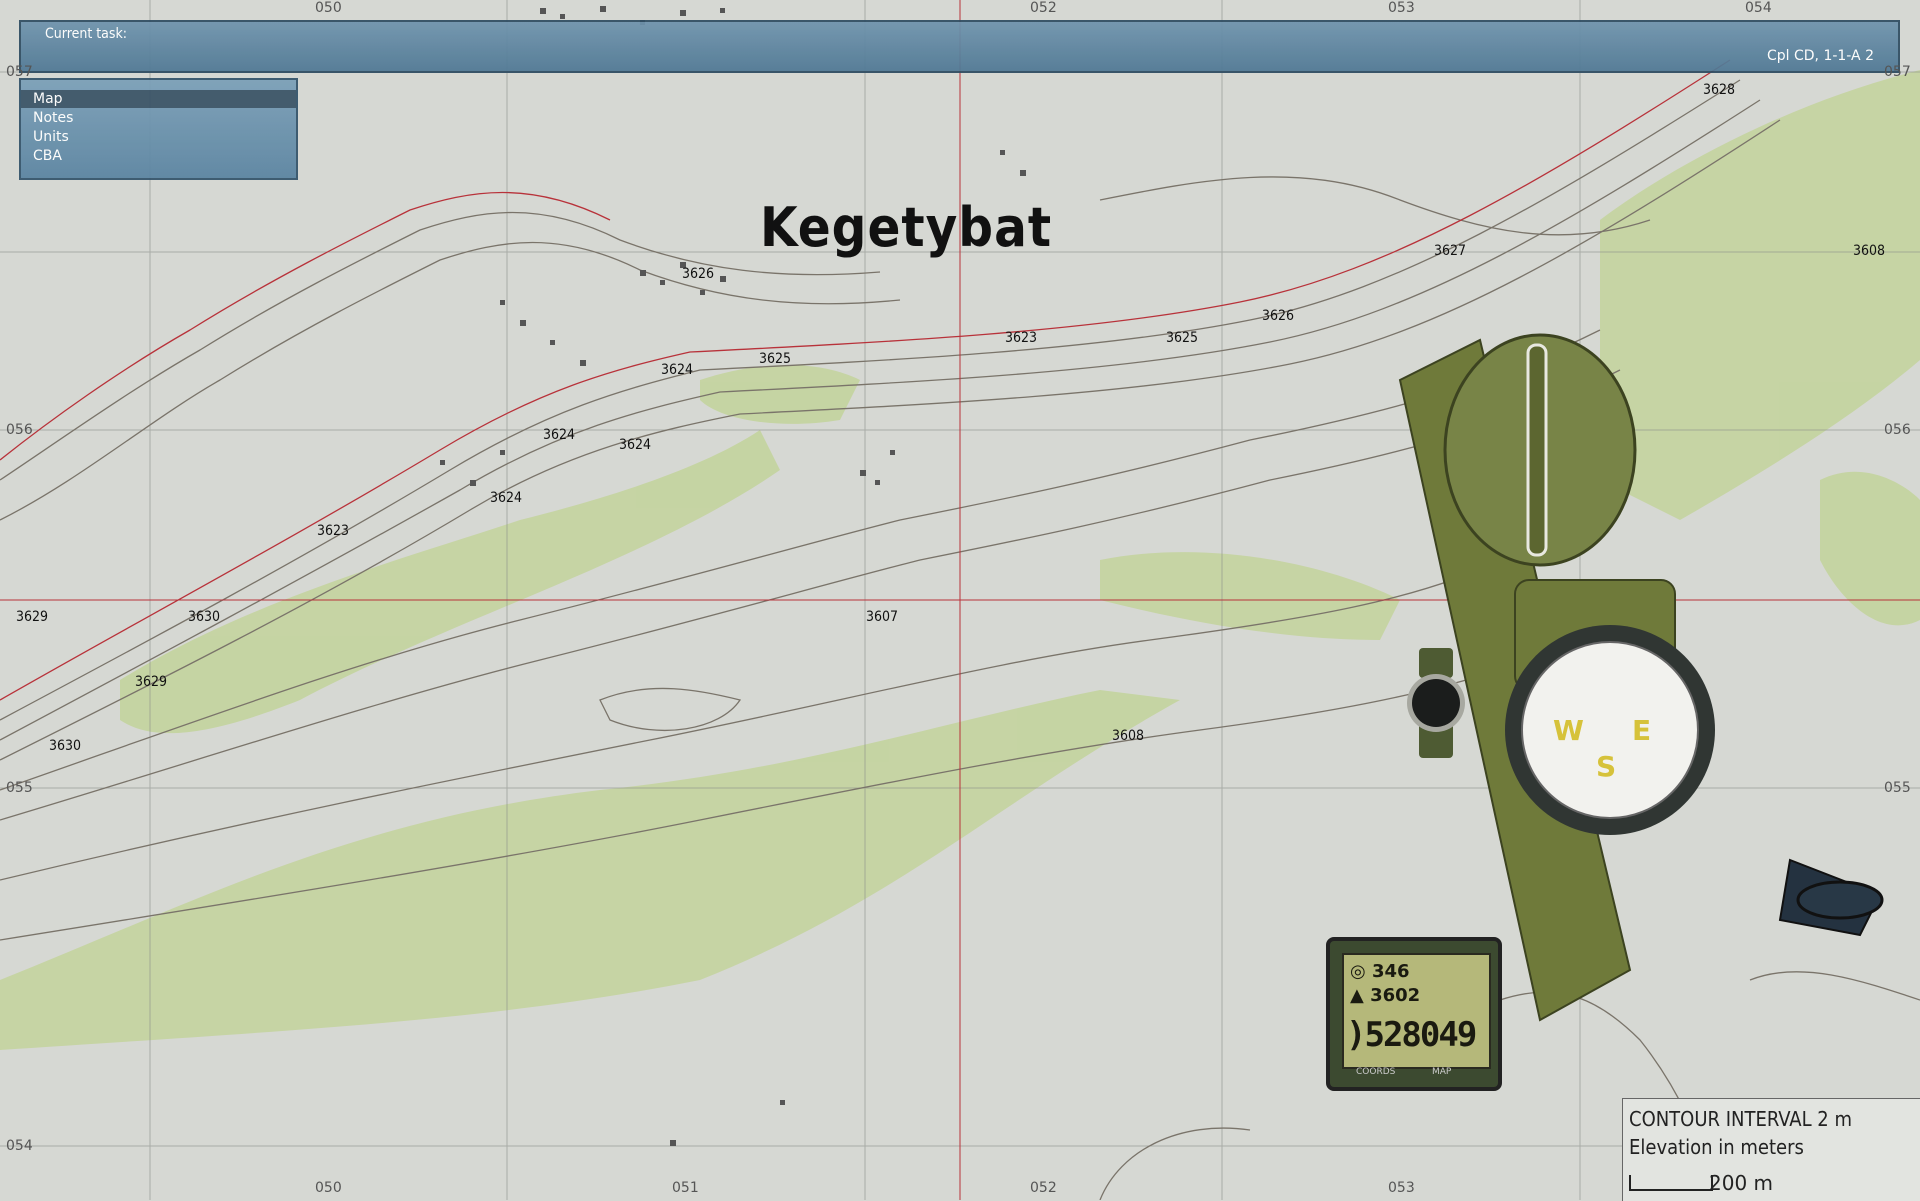  What do you see at coordinates (1642, 730) in the screenshot?
I see `compass-east-label: E` at bounding box center [1642, 730].